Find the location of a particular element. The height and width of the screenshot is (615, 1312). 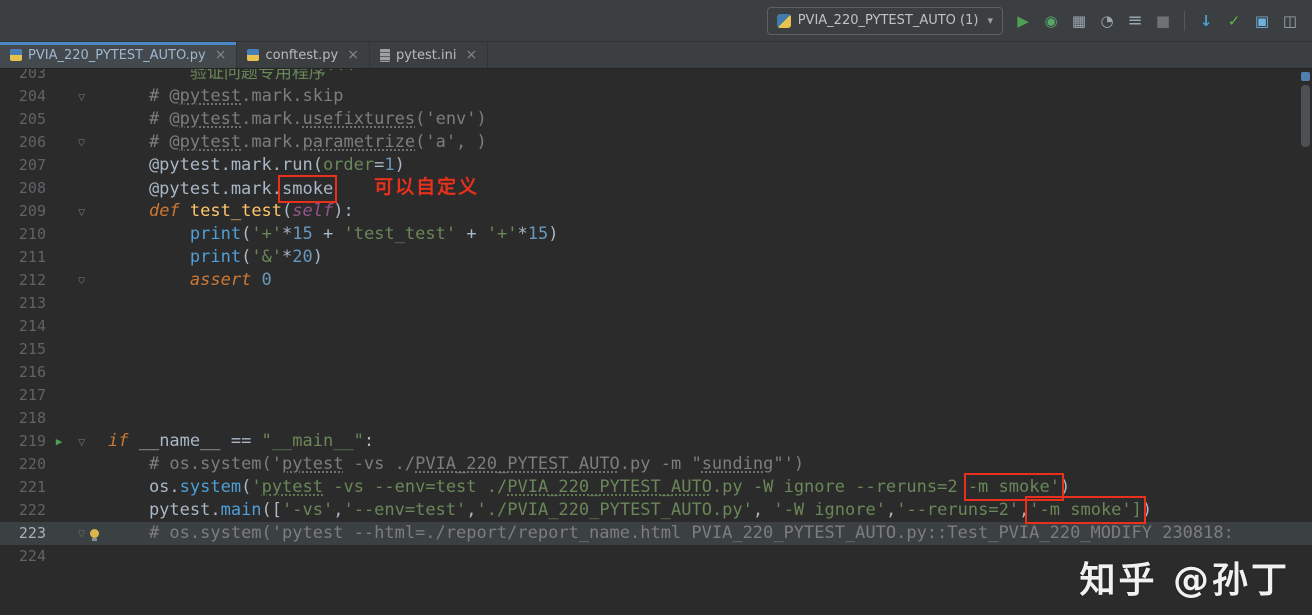

token: .py -W ignore --reruns=2 is located at coordinates (839, 487).